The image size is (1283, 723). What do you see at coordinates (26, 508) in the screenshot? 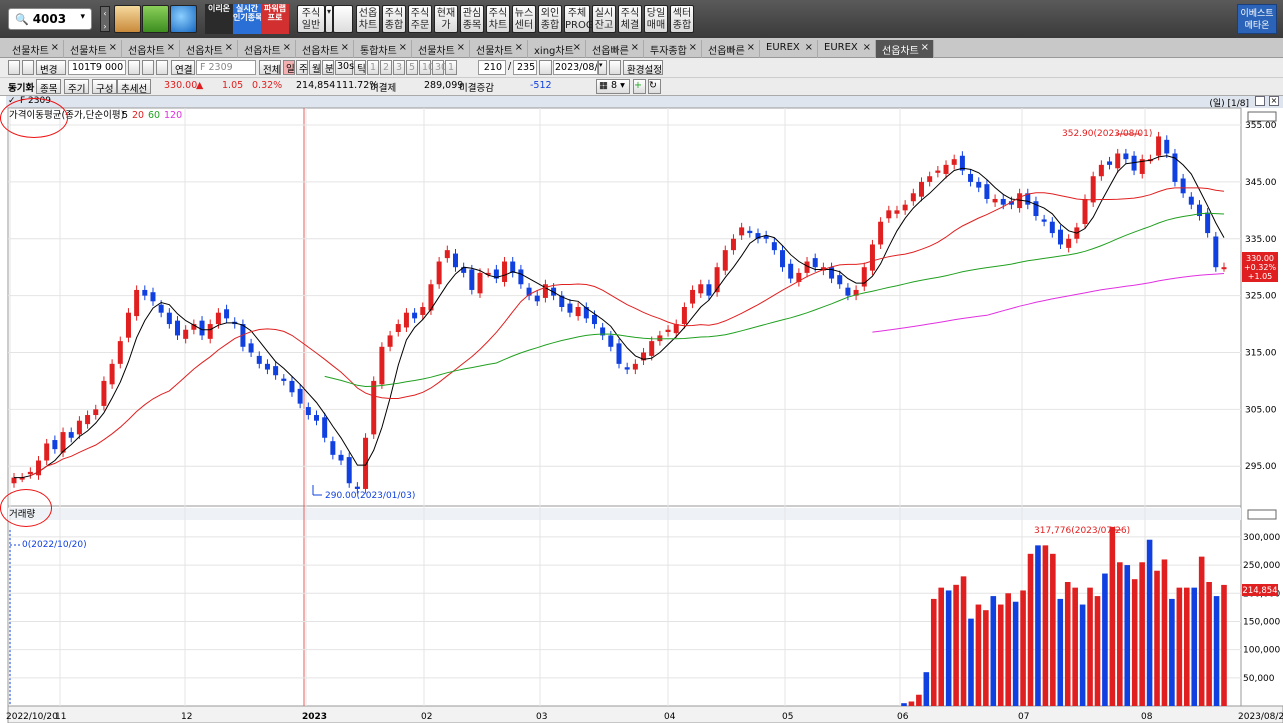
I see `highlight-circle-volume` at bounding box center [26, 508].